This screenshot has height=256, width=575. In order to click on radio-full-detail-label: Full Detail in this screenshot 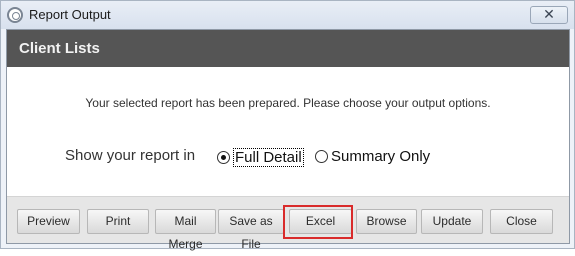, I will do `click(268, 157)`.